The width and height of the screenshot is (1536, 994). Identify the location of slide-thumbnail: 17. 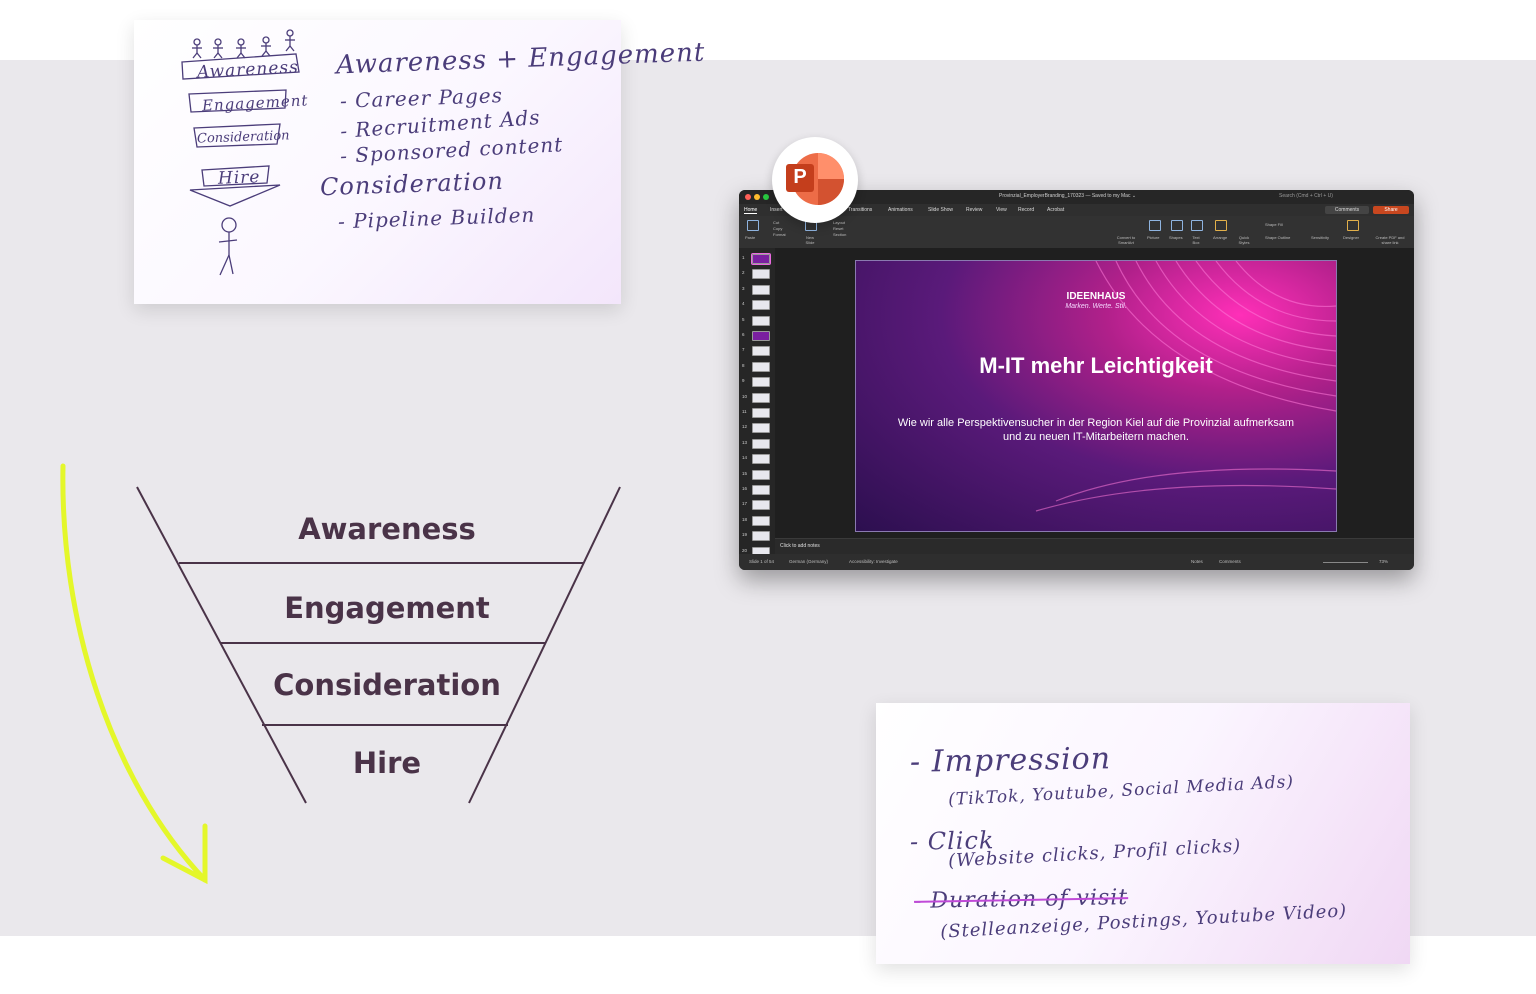
(757, 505).